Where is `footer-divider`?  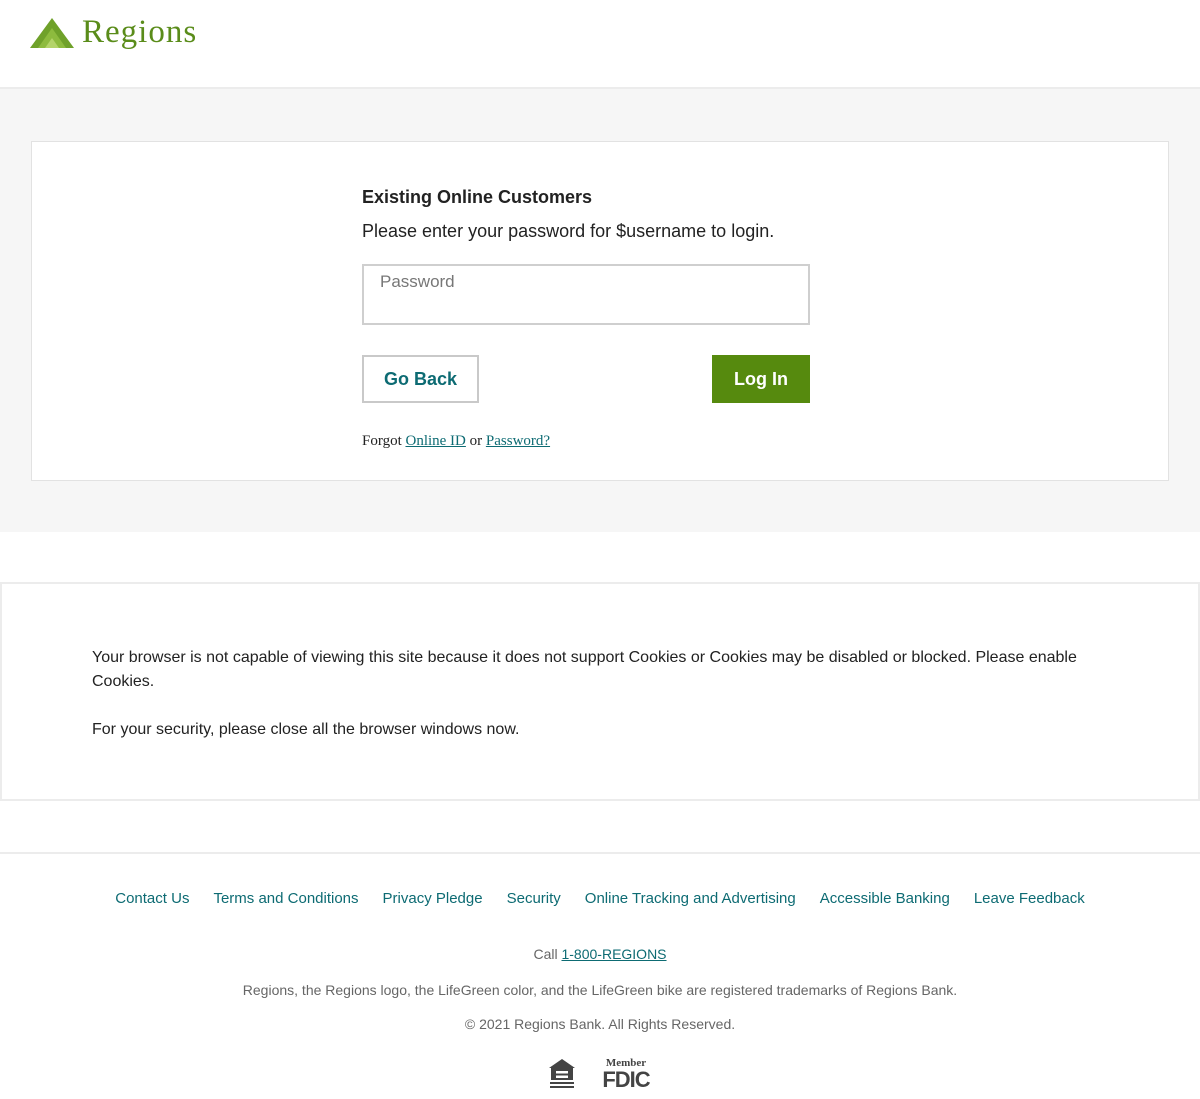 footer-divider is located at coordinates (600, 853).